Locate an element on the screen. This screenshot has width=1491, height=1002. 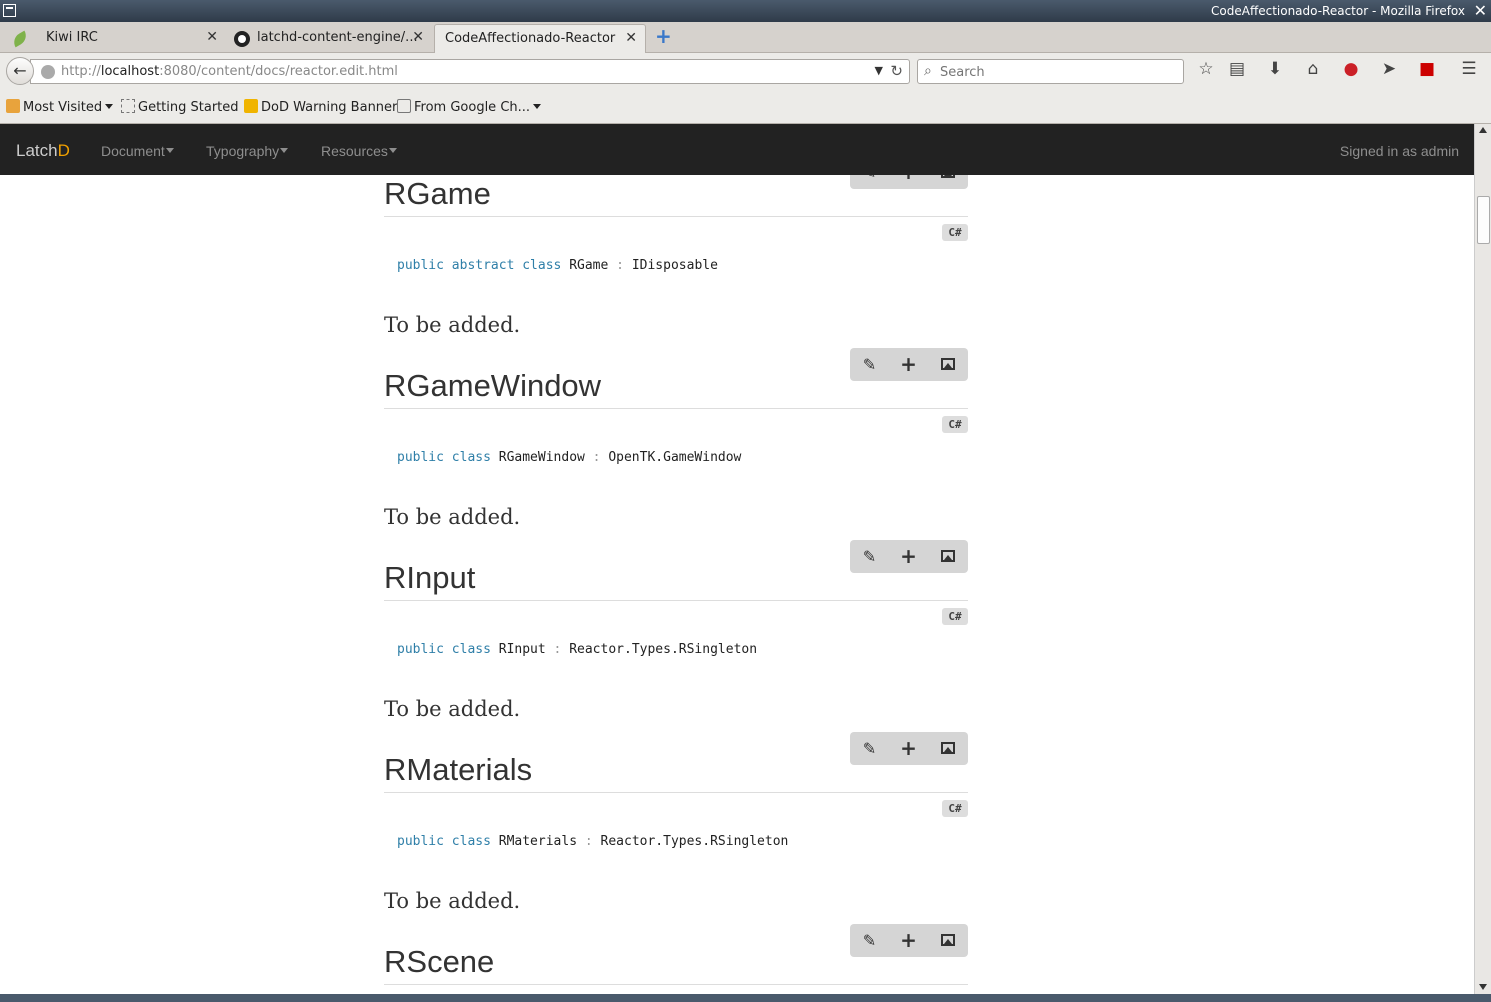
section-title: RMaterials is located at coordinates (458, 769).